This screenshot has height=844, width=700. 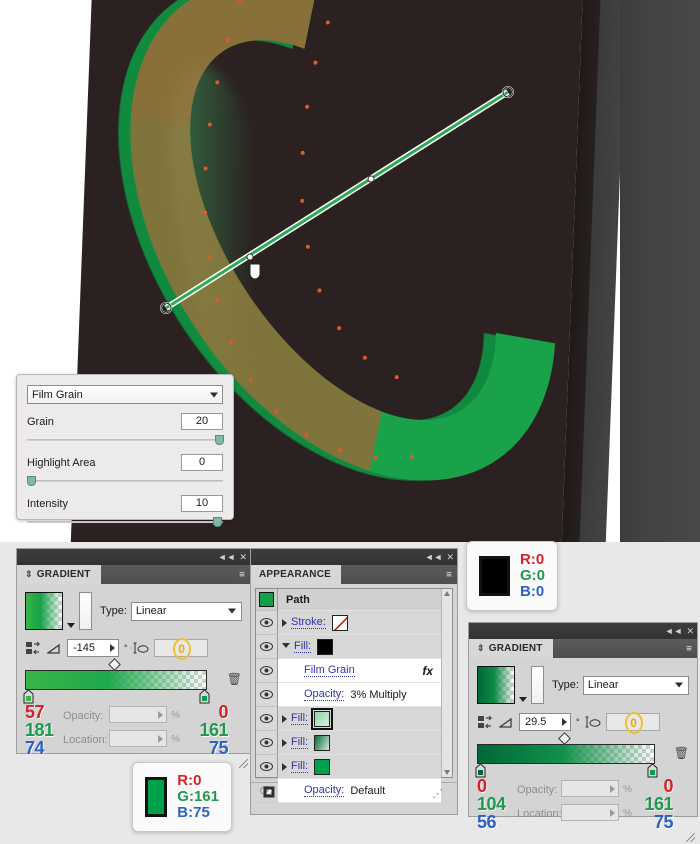 What do you see at coordinates (324, 694) in the screenshot?
I see `opacity-label-1: Opacity:` at bounding box center [324, 694].